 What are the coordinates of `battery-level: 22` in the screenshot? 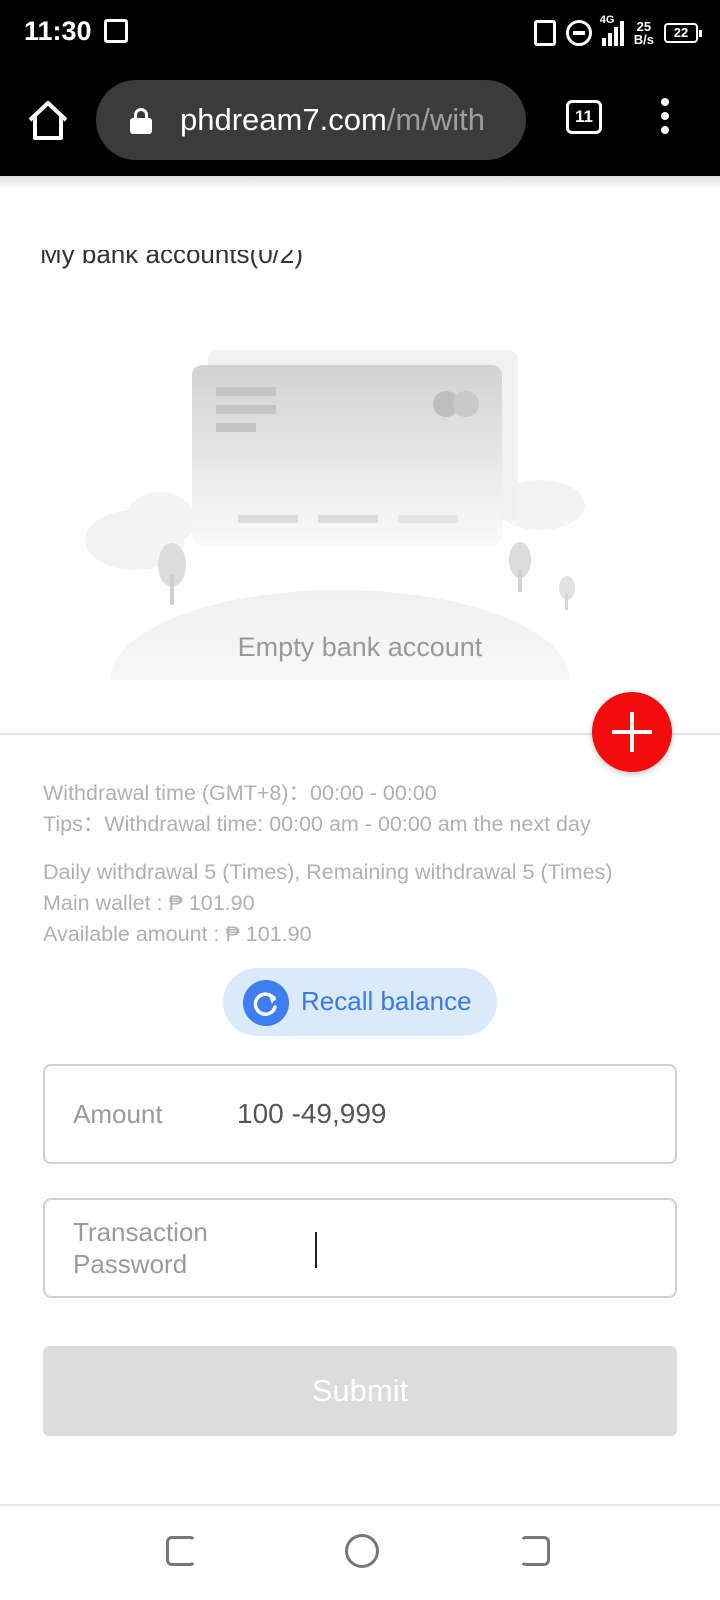 It's located at (681, 32).